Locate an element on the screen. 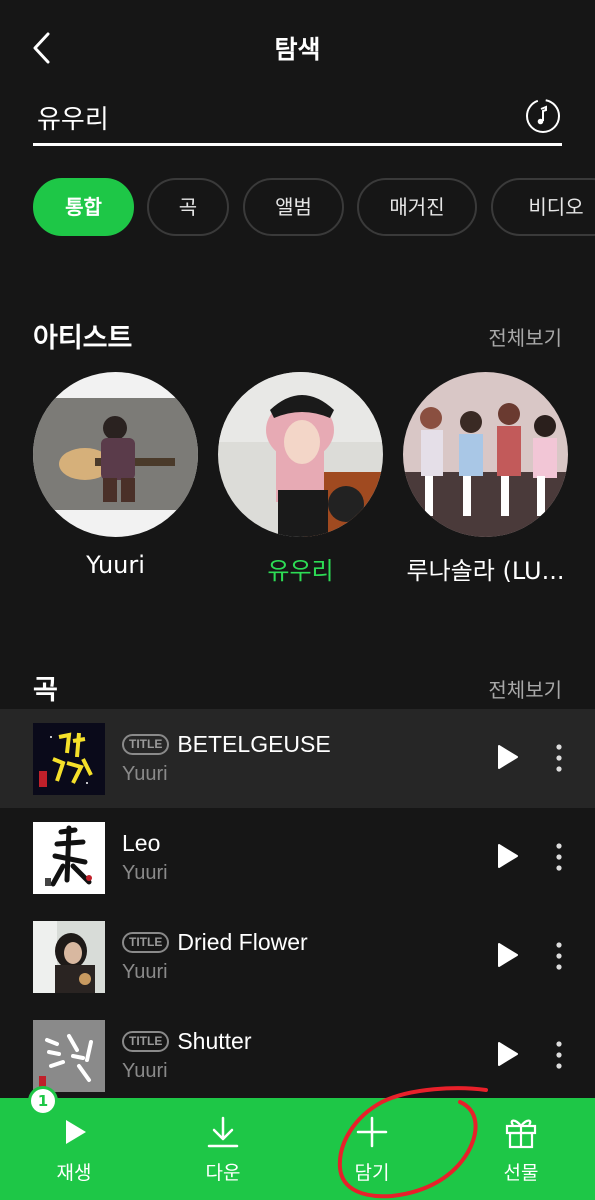  bottom-action-bar: 재생 다운 담기 선물 is located at coordinates (297, 1149).